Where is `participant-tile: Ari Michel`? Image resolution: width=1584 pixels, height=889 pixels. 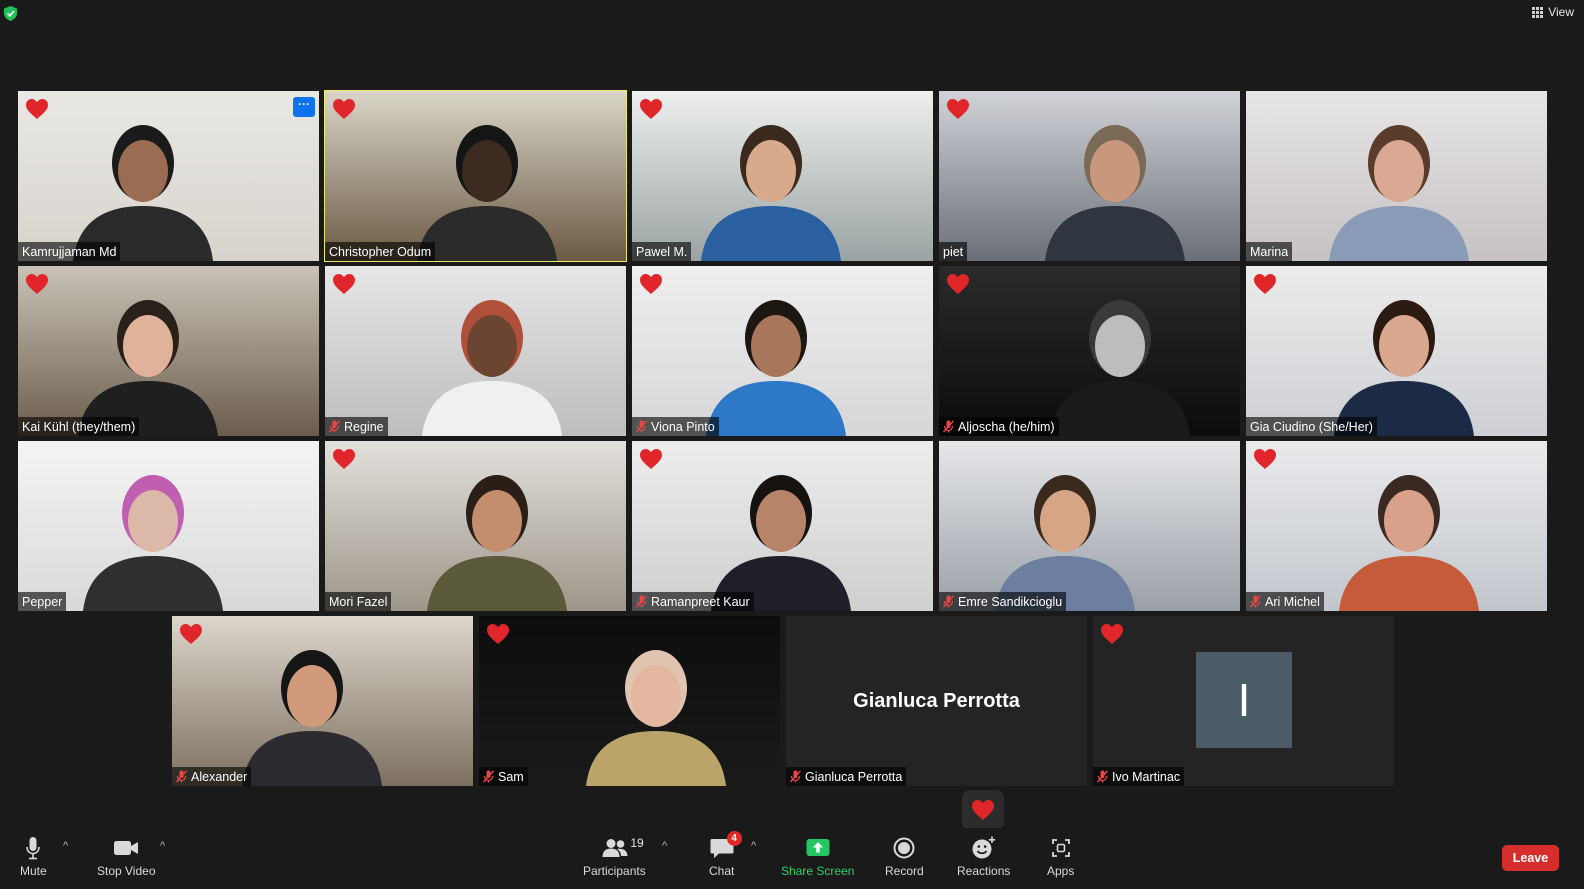 participant-tile: Ari Michel is located at coordinates (1396, 526).